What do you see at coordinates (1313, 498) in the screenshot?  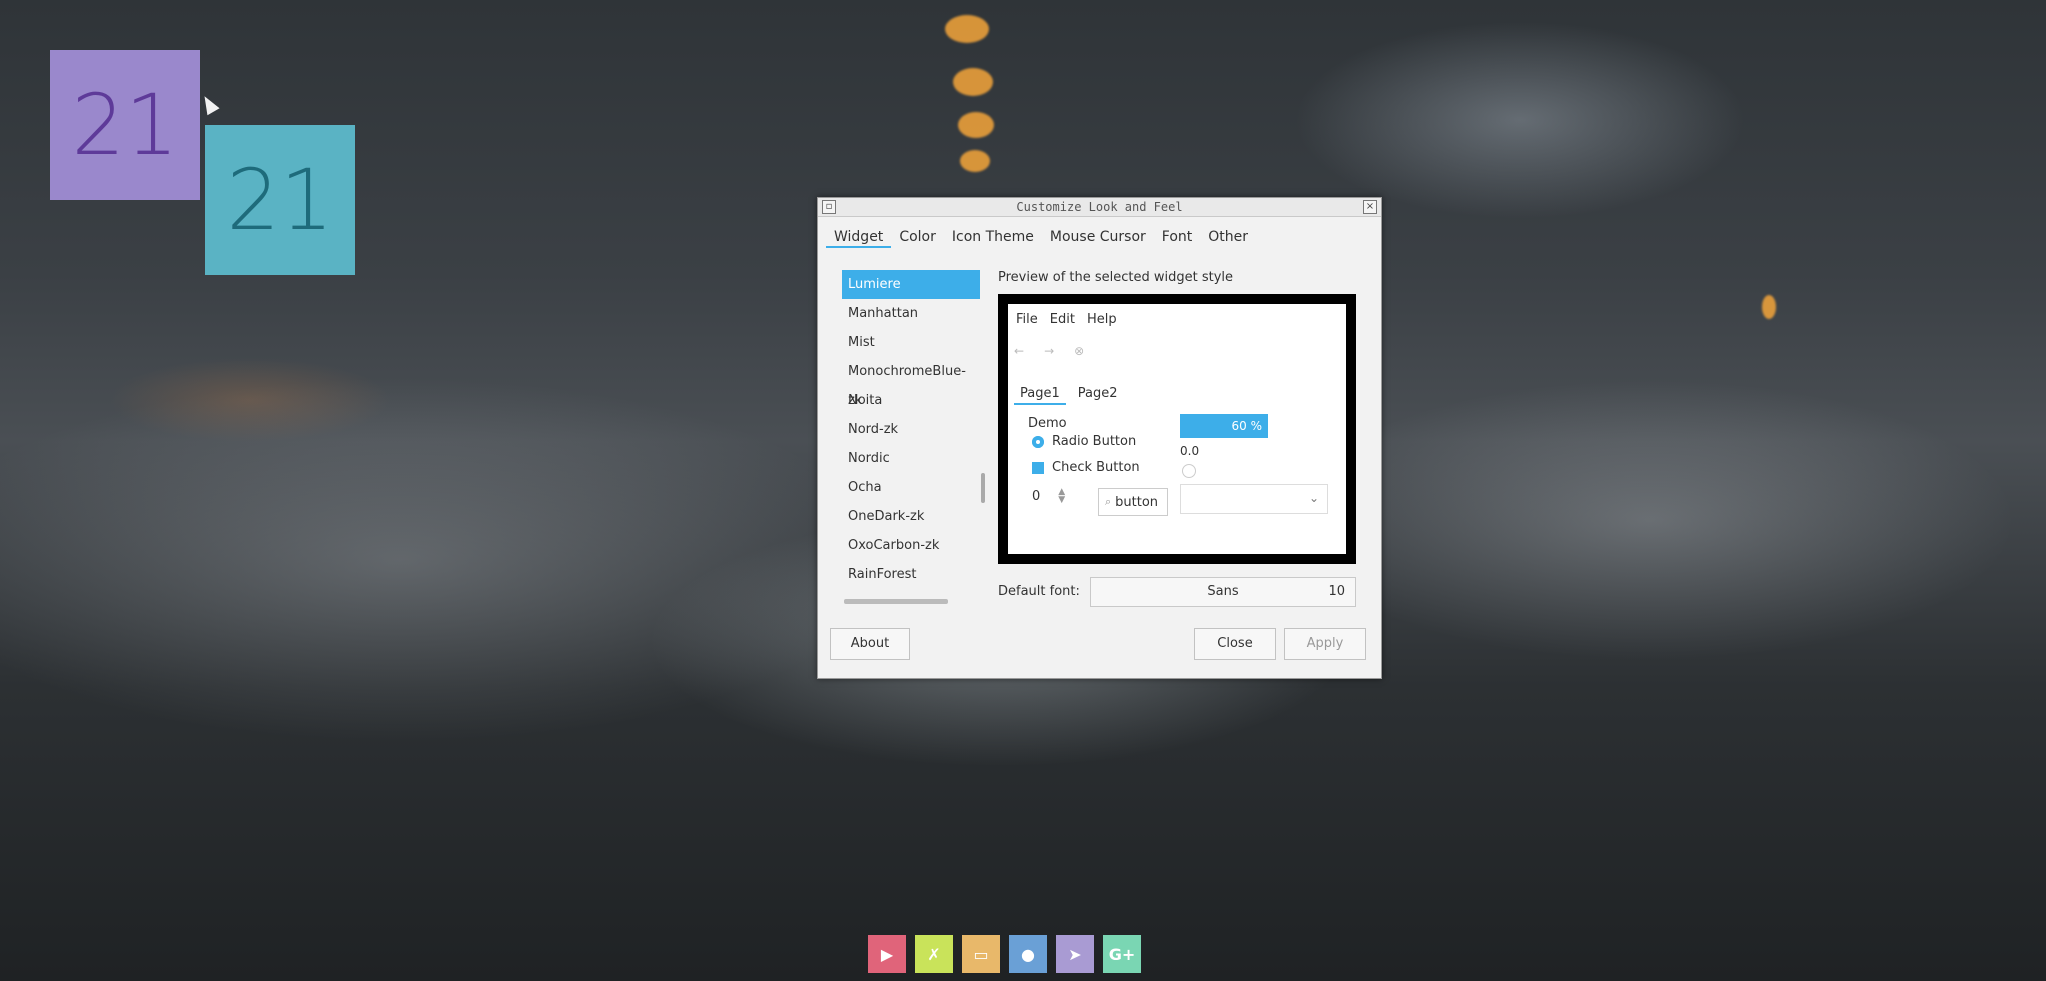 I see `chevron-down-icon: ⌄` at bounding box center [1313, 498].